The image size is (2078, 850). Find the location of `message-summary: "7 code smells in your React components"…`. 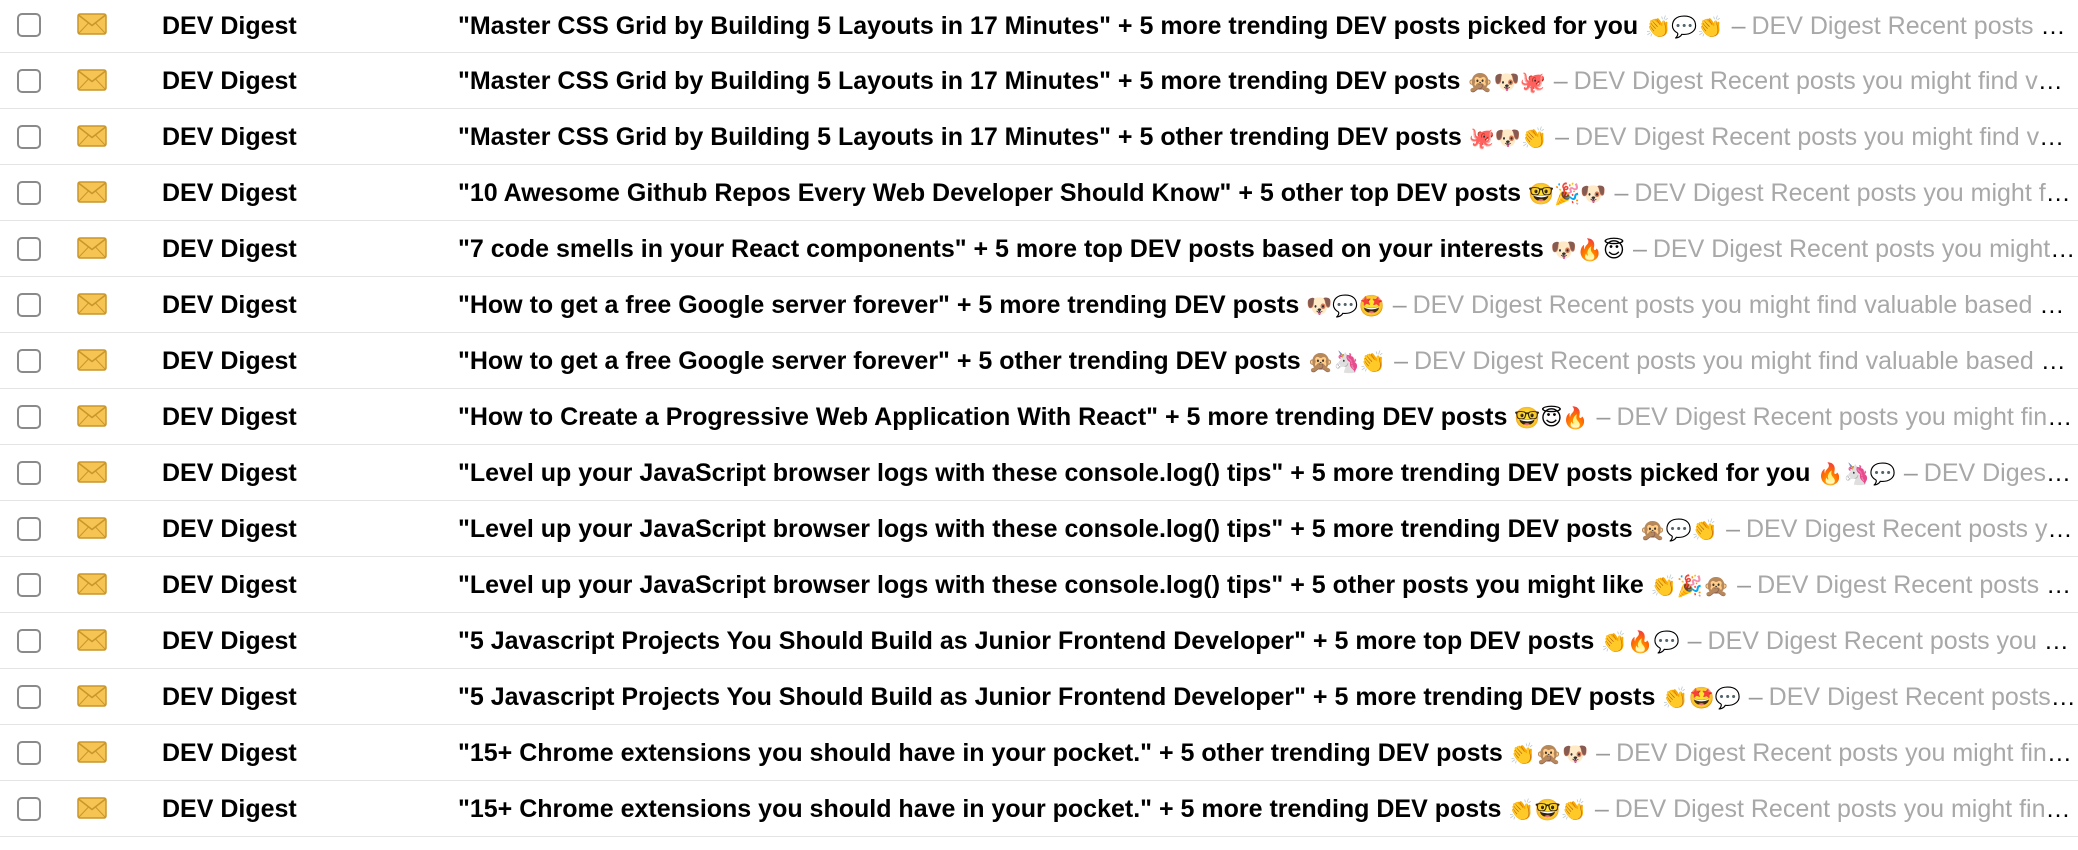

message-summary: "7 code smells in your React components"… is located at coordinates (1267, 248).